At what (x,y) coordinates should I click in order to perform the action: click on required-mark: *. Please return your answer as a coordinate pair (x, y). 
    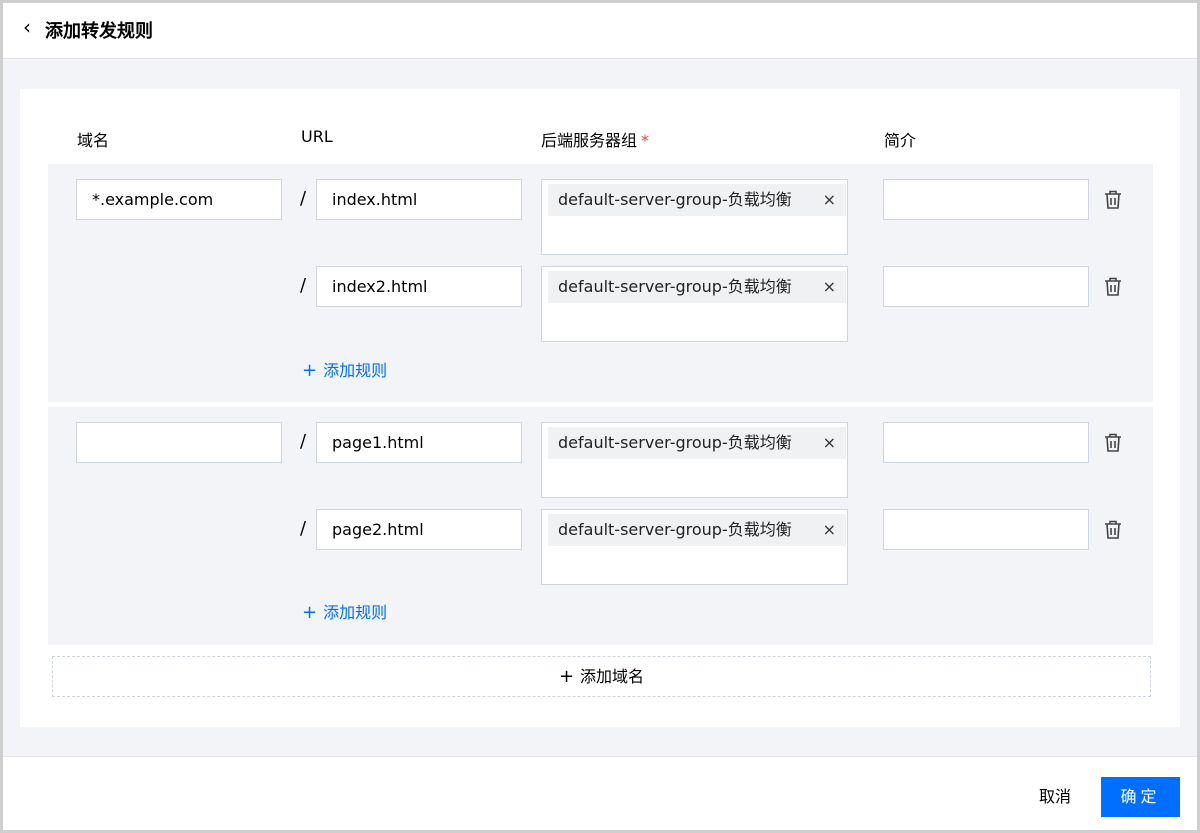
    Looking at the image, I should click on (645, 140).